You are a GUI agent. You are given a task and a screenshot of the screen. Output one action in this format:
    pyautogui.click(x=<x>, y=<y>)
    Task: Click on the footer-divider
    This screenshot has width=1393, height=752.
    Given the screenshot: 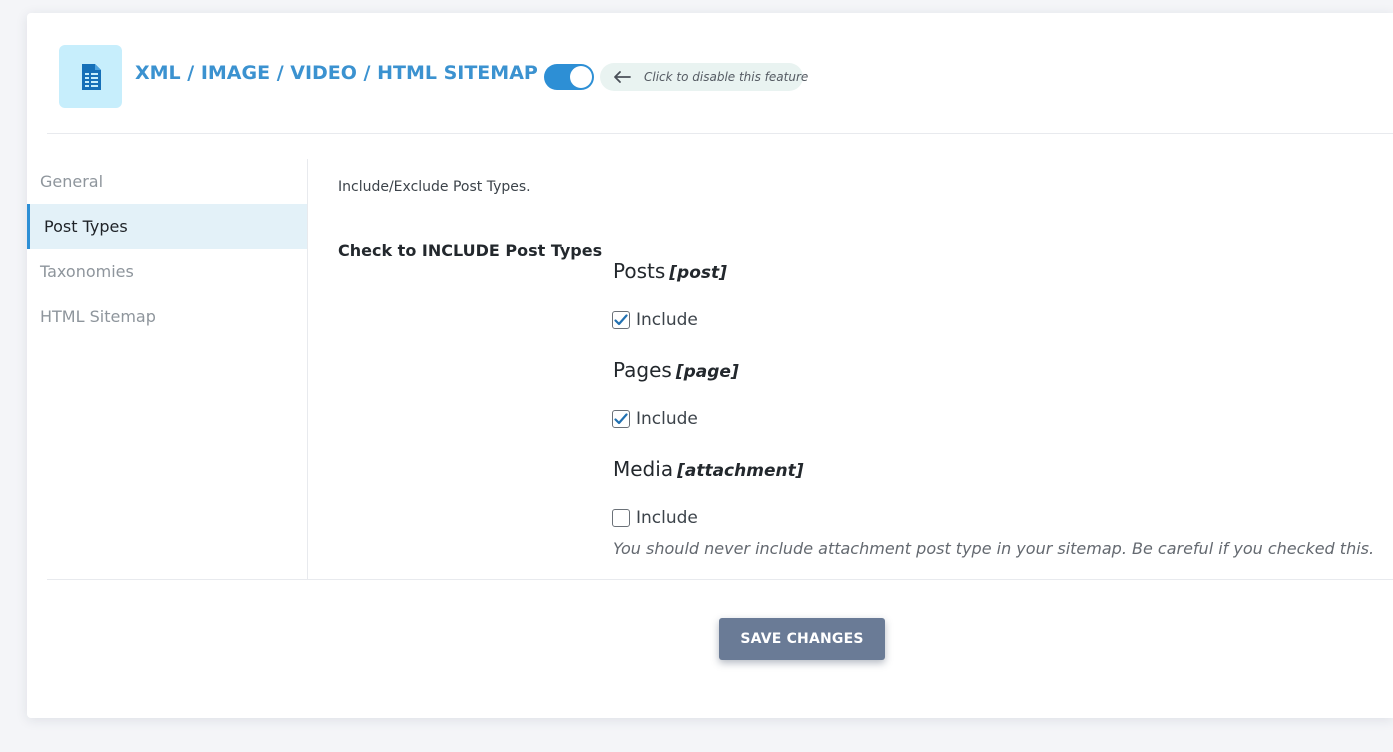 What is the action you would take?
    pyautogui.click(x=720, y=579)
    